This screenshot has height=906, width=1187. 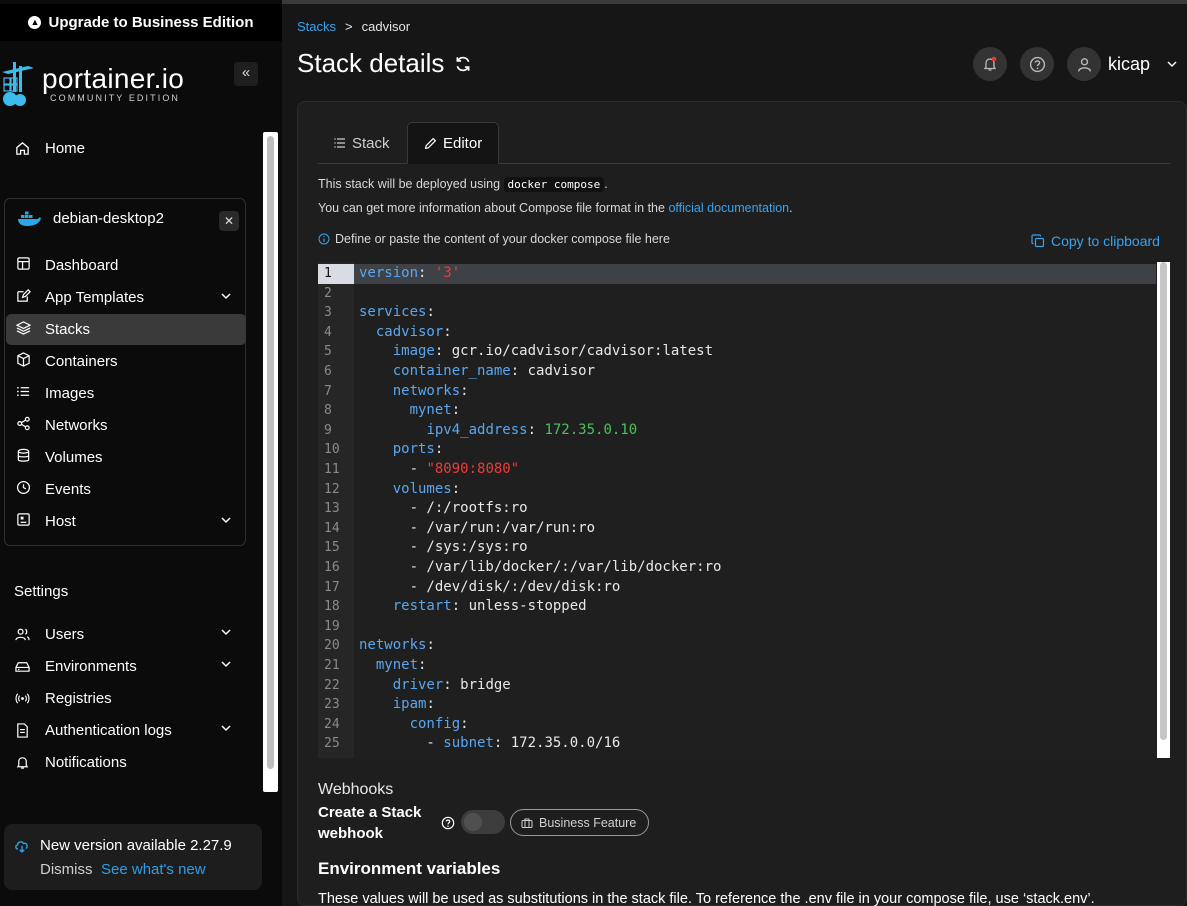 I want to click on line-number: 6, so click(x=328, y=371).